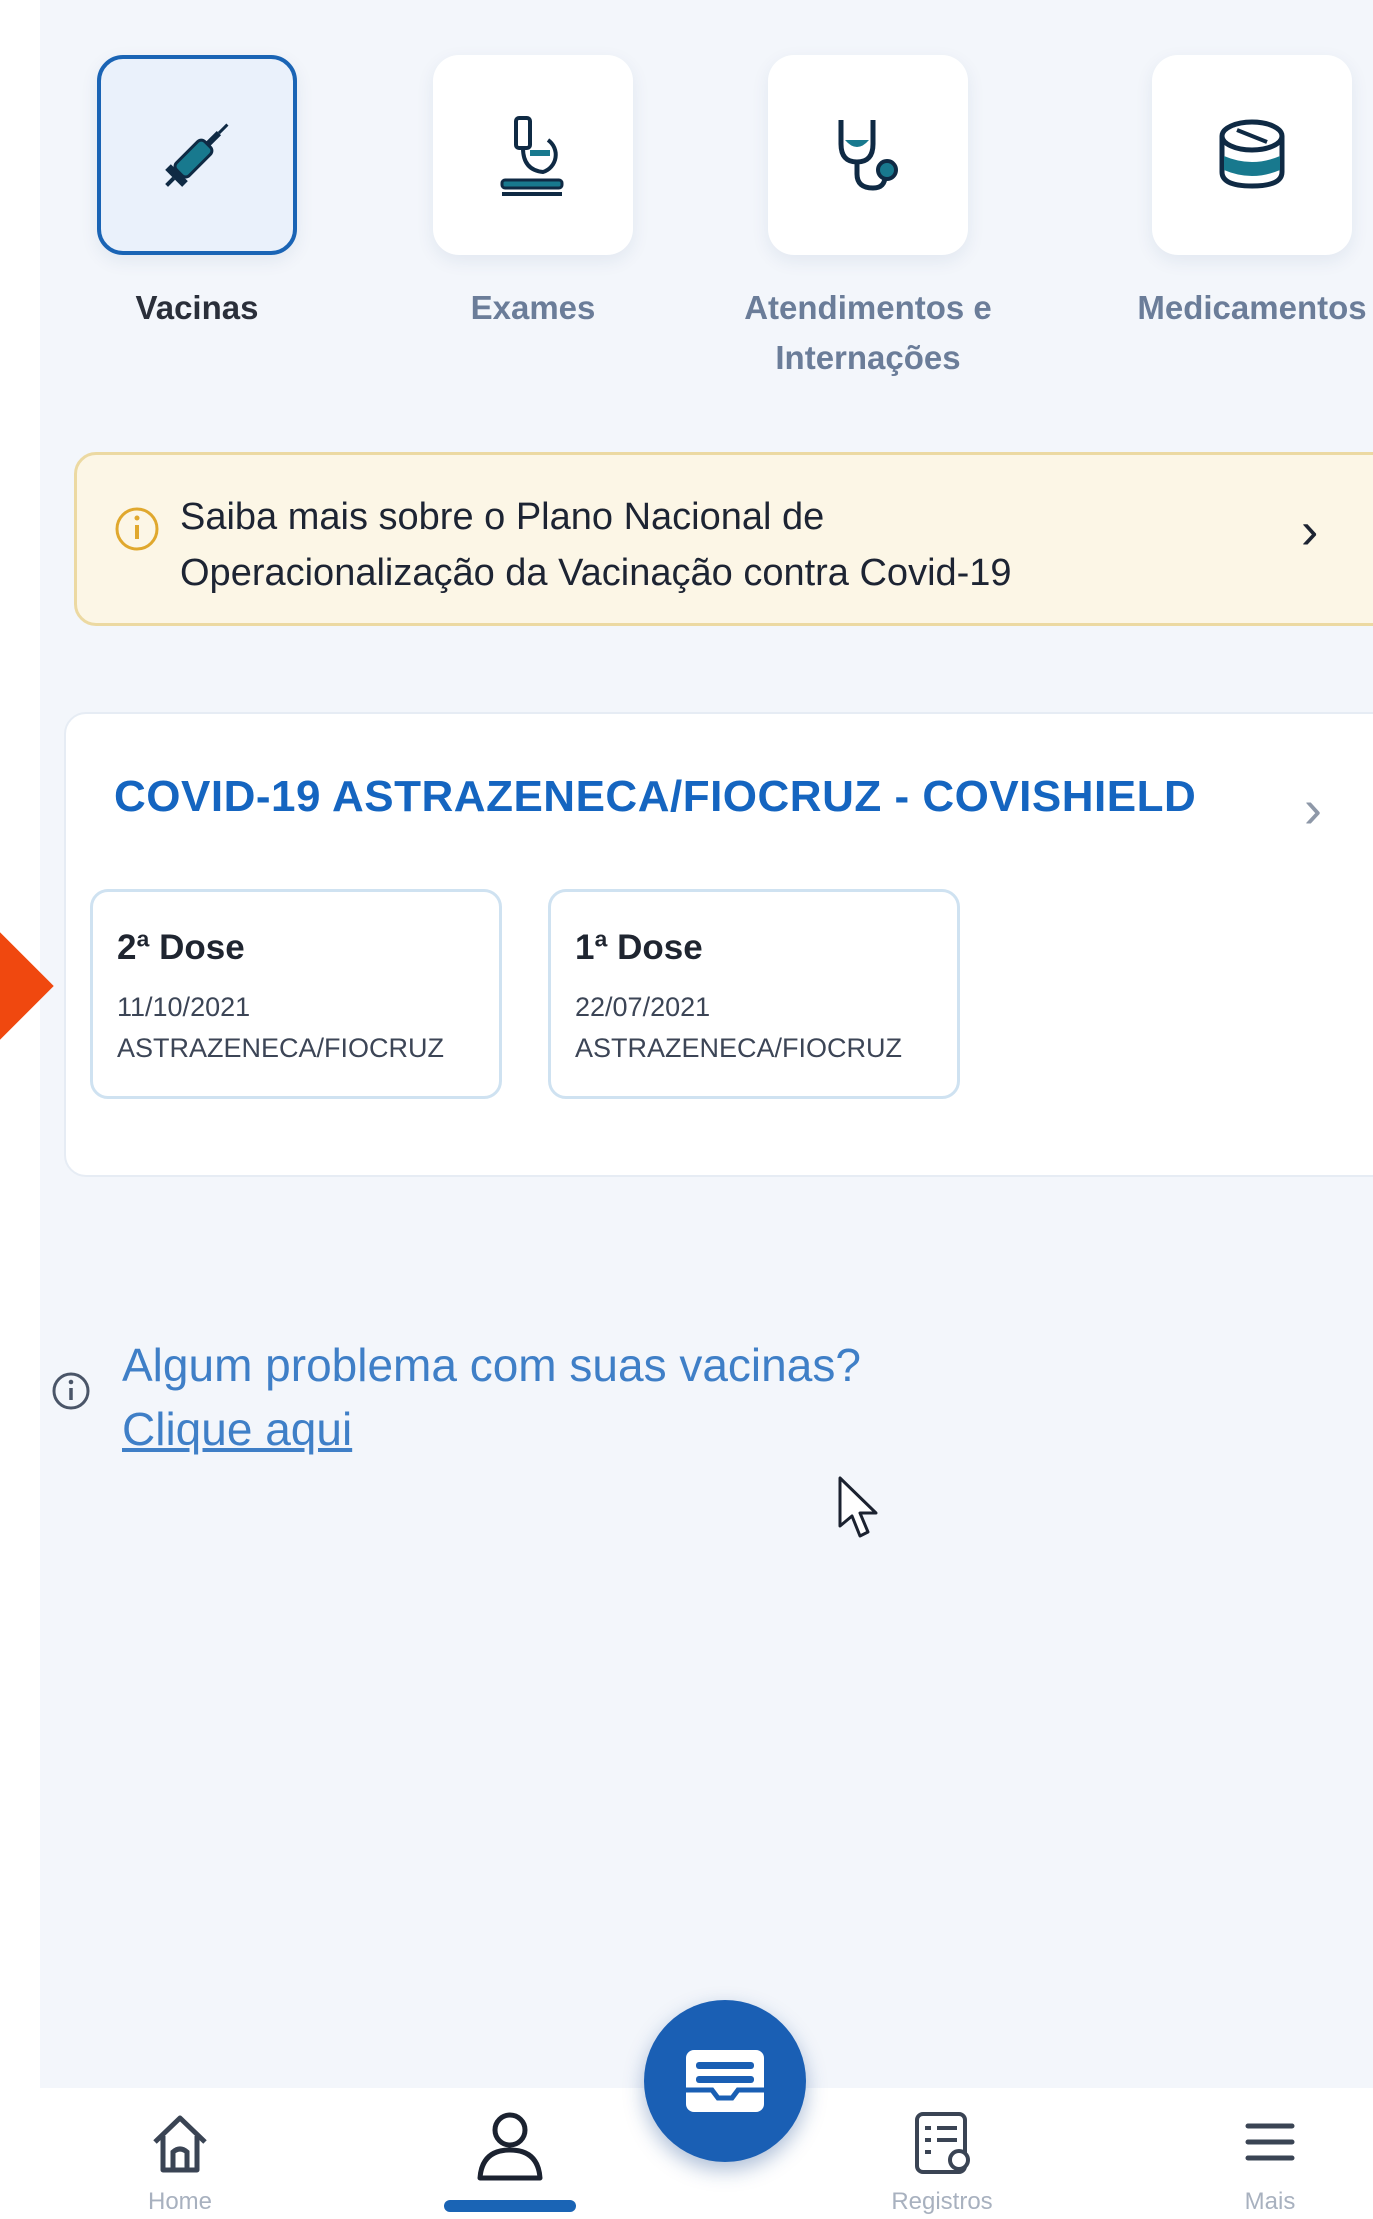 Image resolution: width=1373 pixels, height=2219 pixels. I want to click on active-tab-indicator, so click(510, 2206).